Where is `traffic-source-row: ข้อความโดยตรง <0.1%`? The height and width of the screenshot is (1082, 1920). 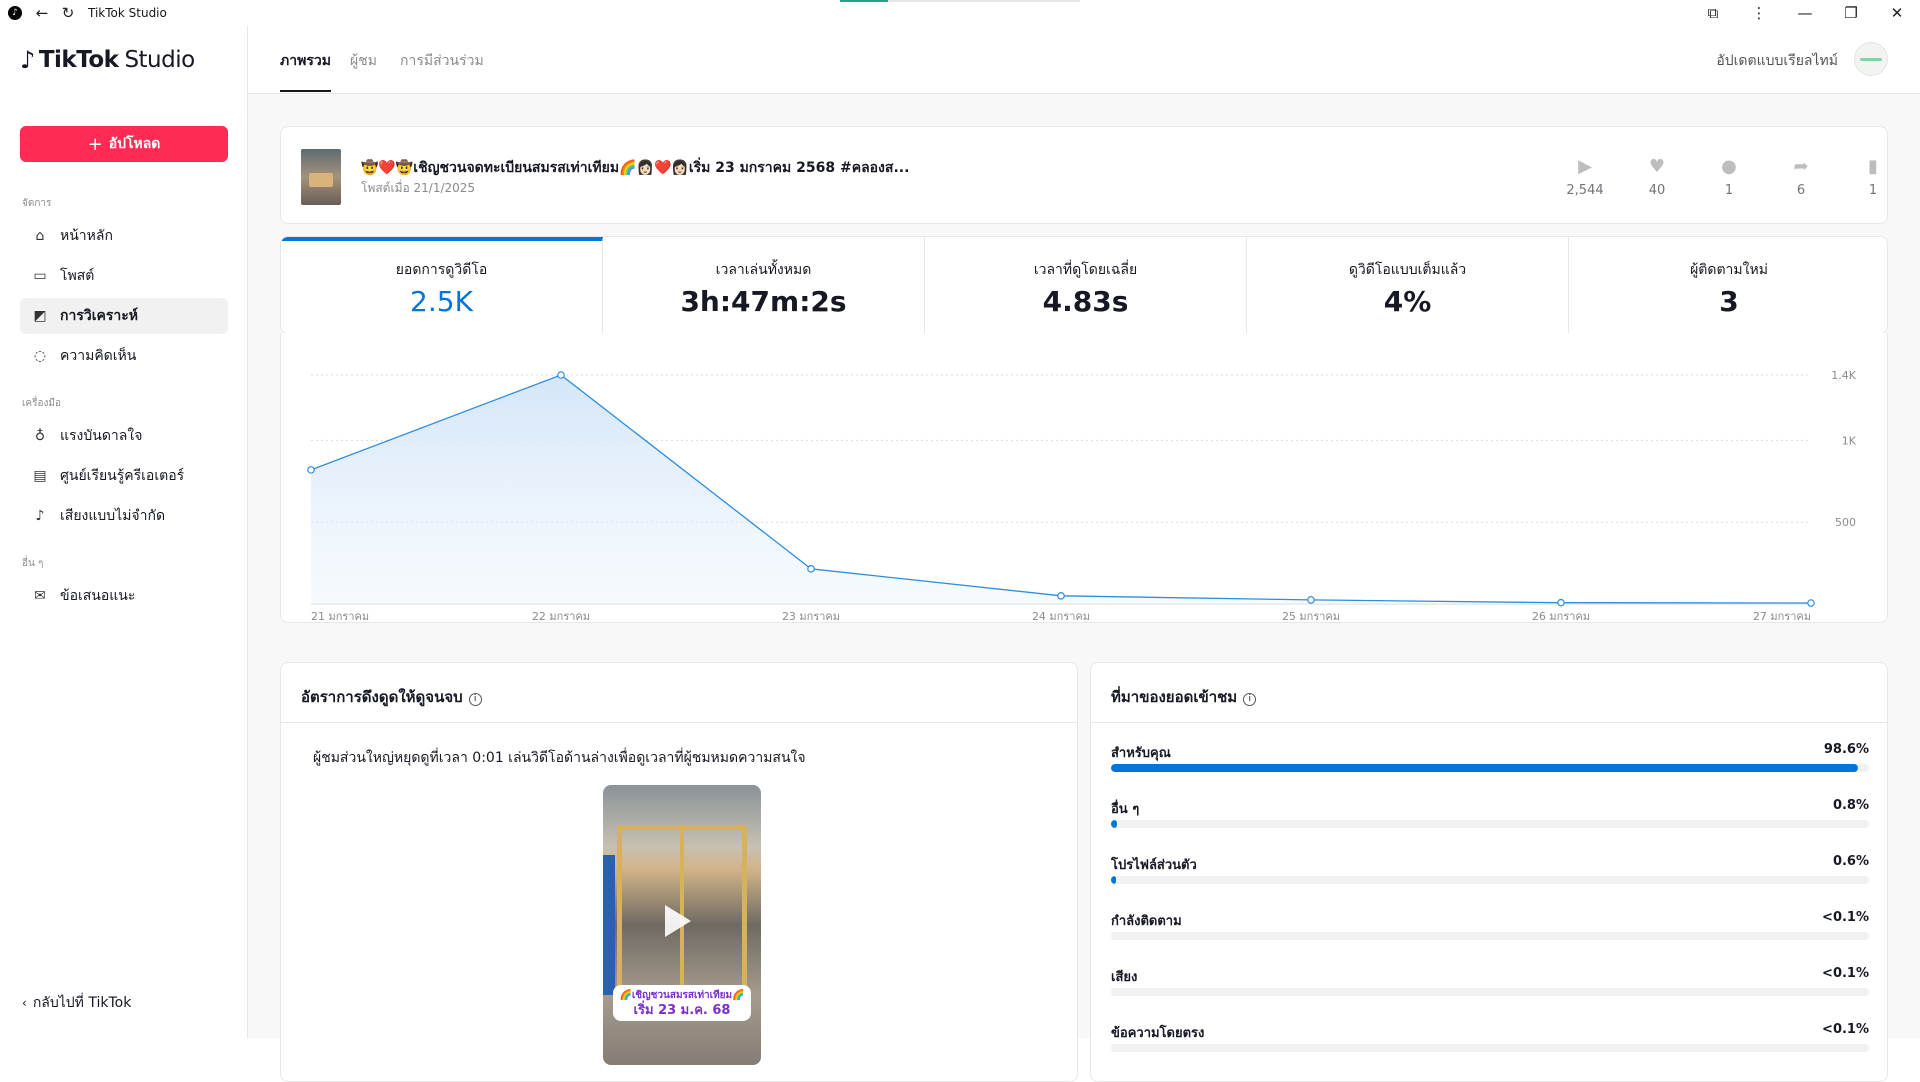 traffic-source-row: ข้อความโดยตรง <0.1% is located at coordinates (1490, 1042).